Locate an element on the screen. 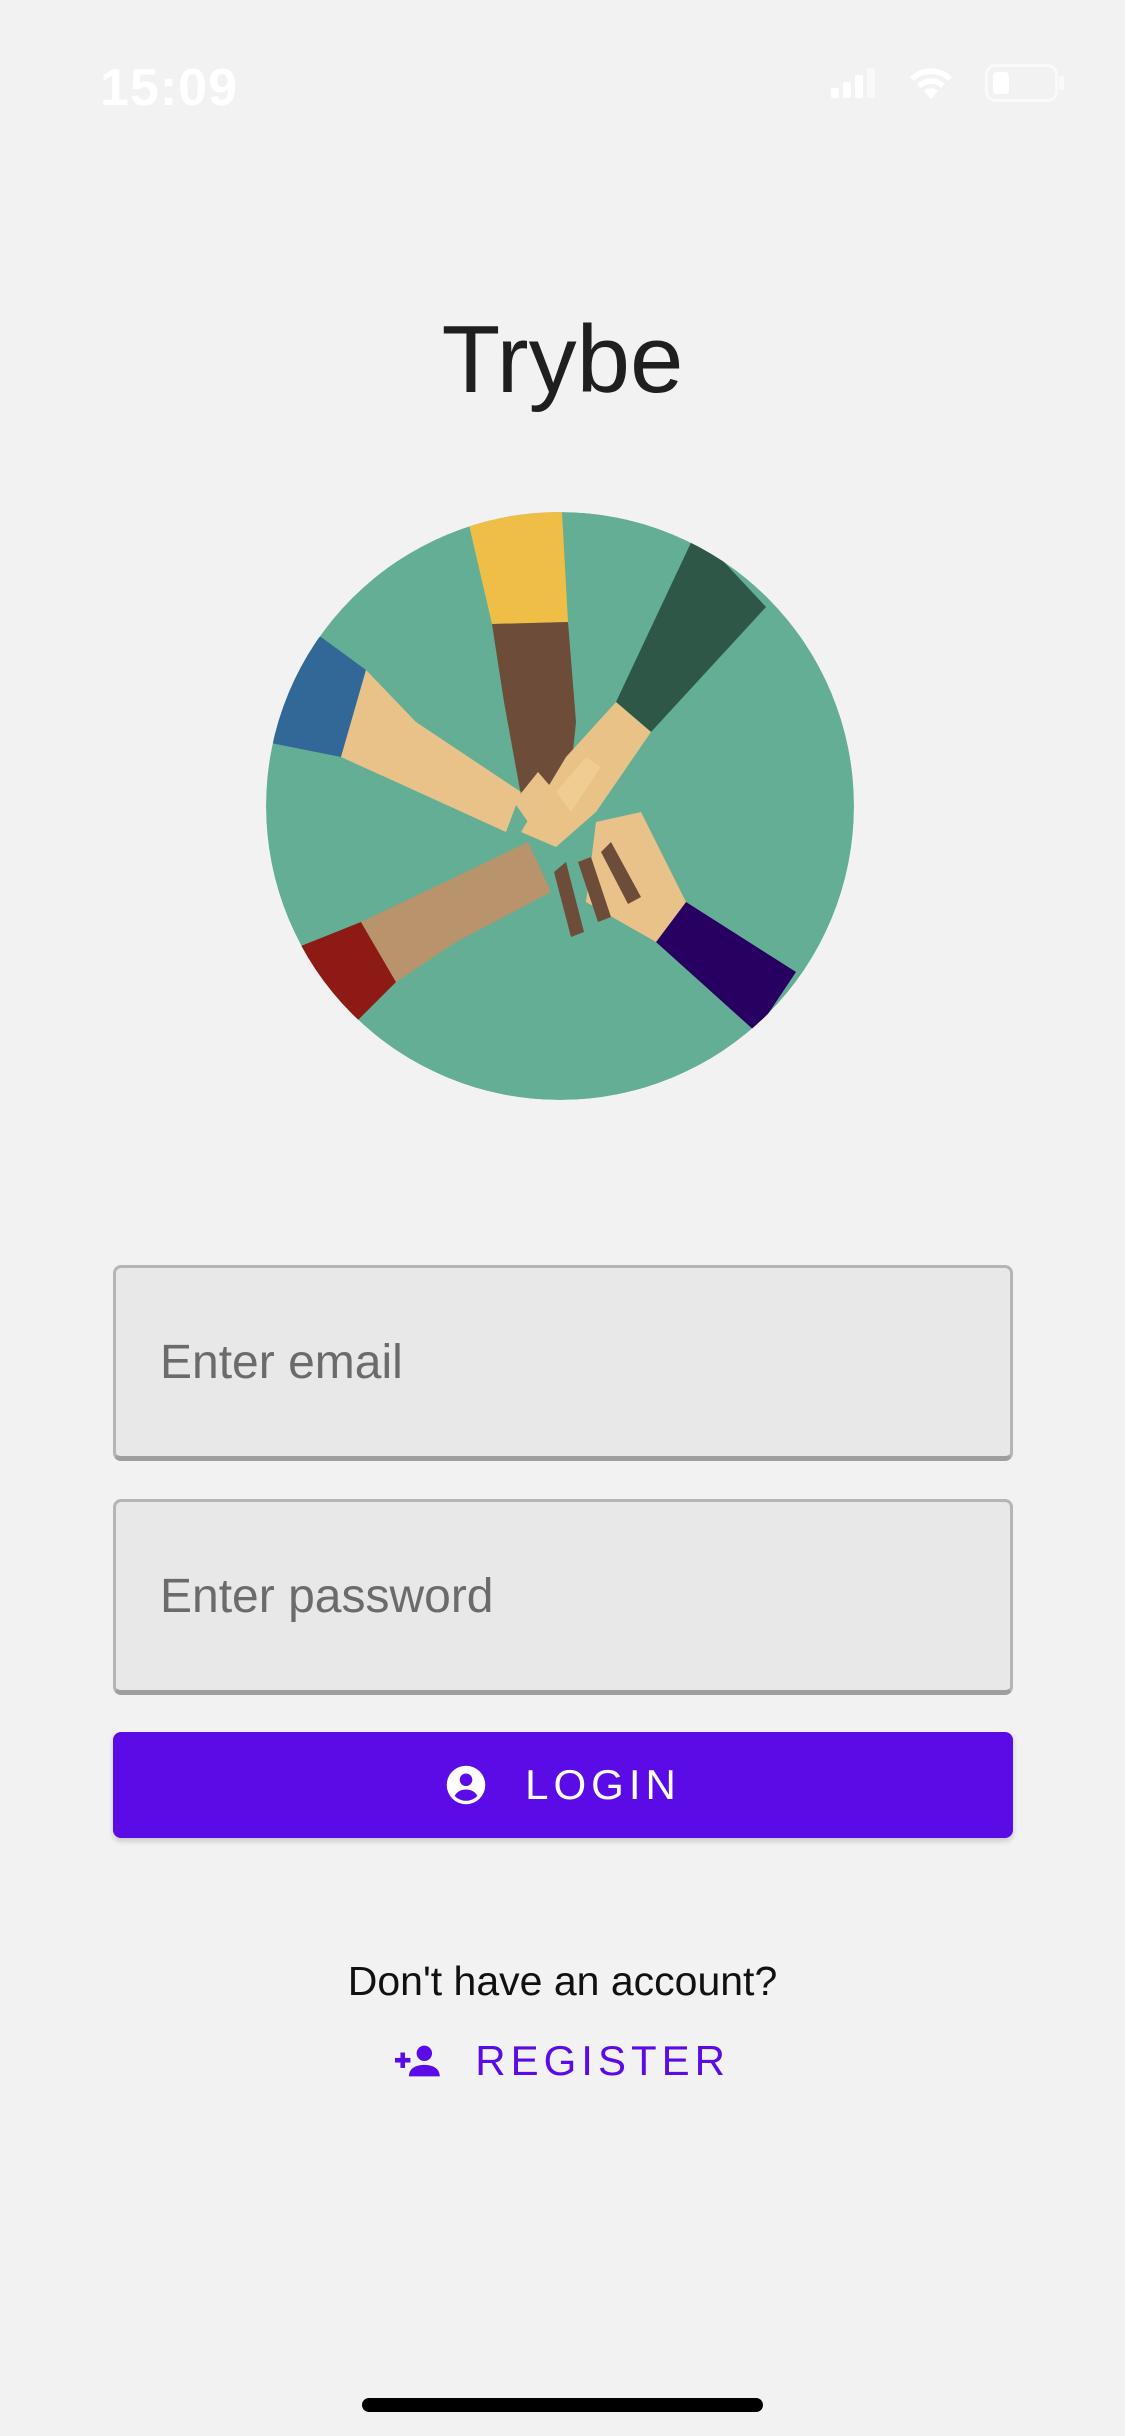 The height and width of the screenshot is (2436, 1125). register-button: REGISTER is located at coordinates (562, 2061).